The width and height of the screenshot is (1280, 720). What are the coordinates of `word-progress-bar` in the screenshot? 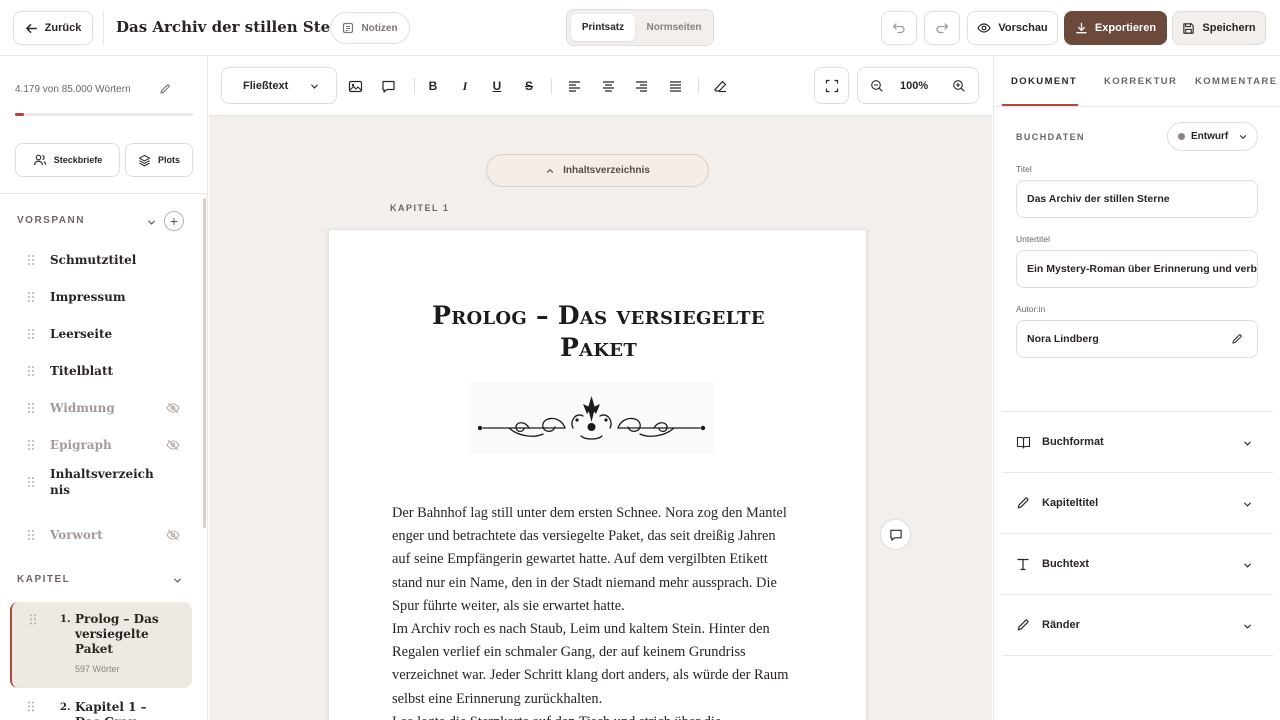 It's located at (104, 114).